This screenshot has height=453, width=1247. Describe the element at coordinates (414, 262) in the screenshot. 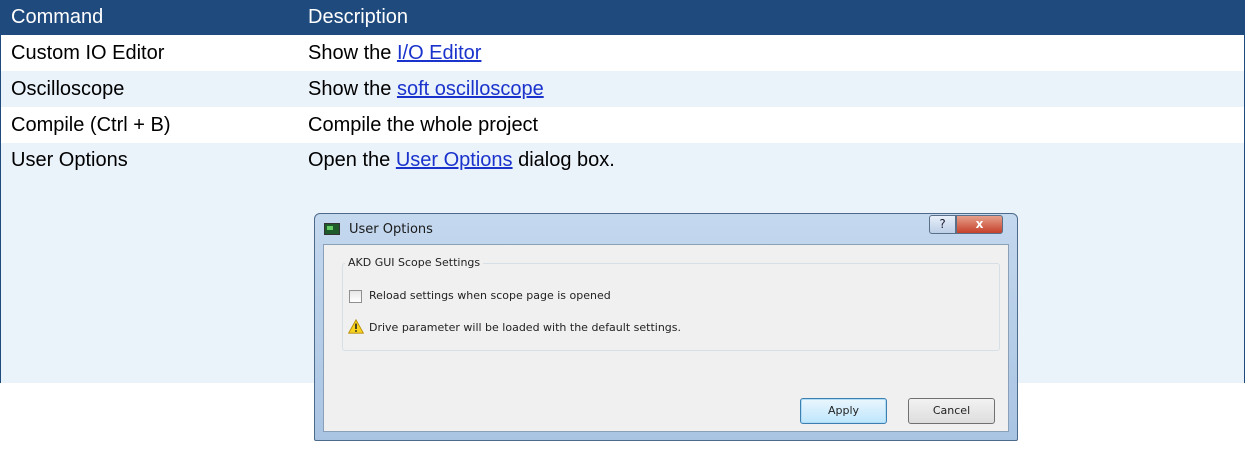

I see `group-title: AKD GUI Scope Settings` at that location.